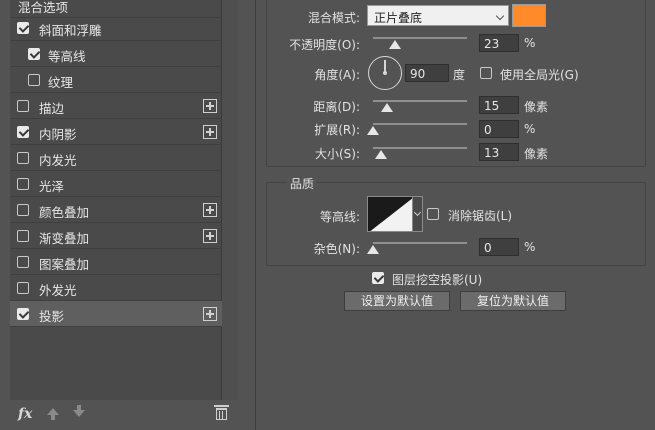 Image resolution: width=655 pixels, height=430 pixels. I want to click on spread-slider-track, so click(420, 124).